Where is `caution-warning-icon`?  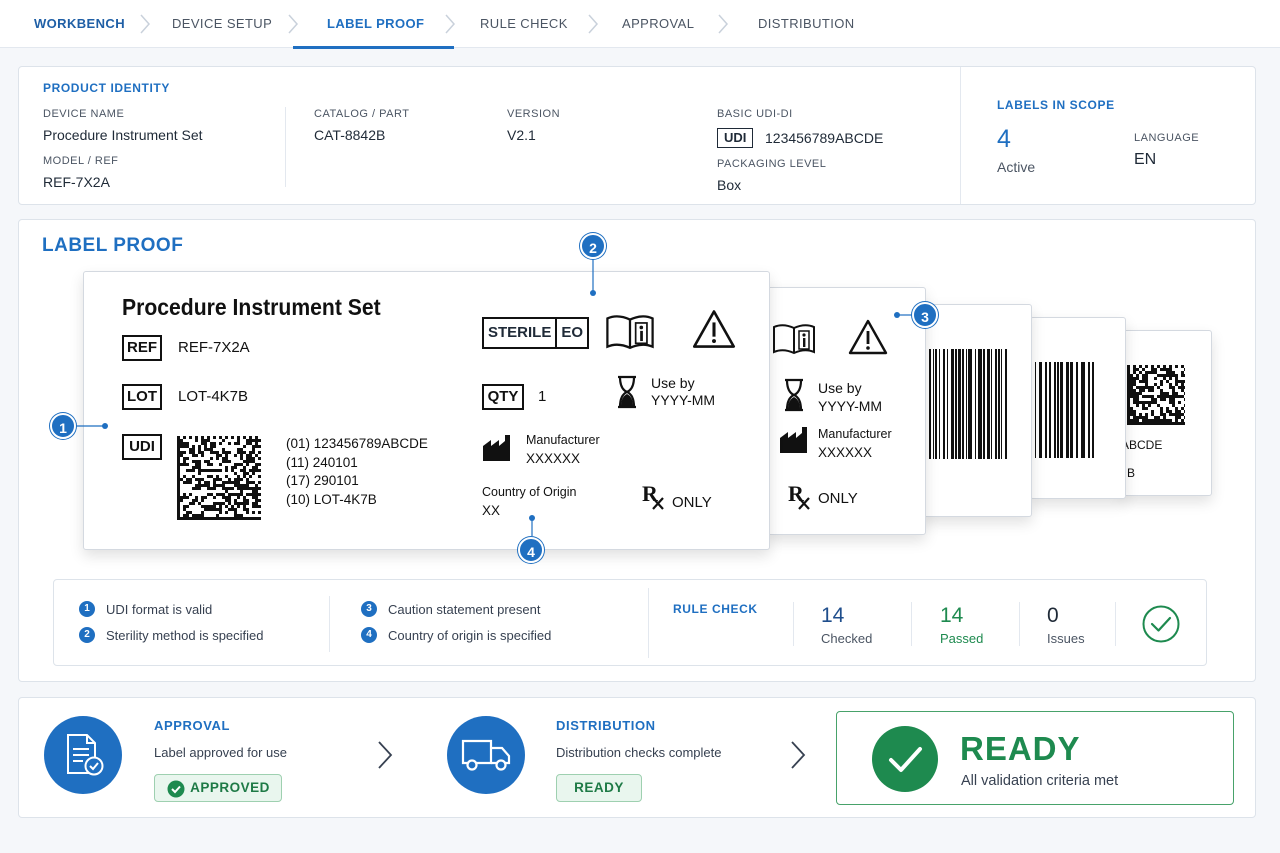
caution-warning-icon is located at coordinates (714, 329).